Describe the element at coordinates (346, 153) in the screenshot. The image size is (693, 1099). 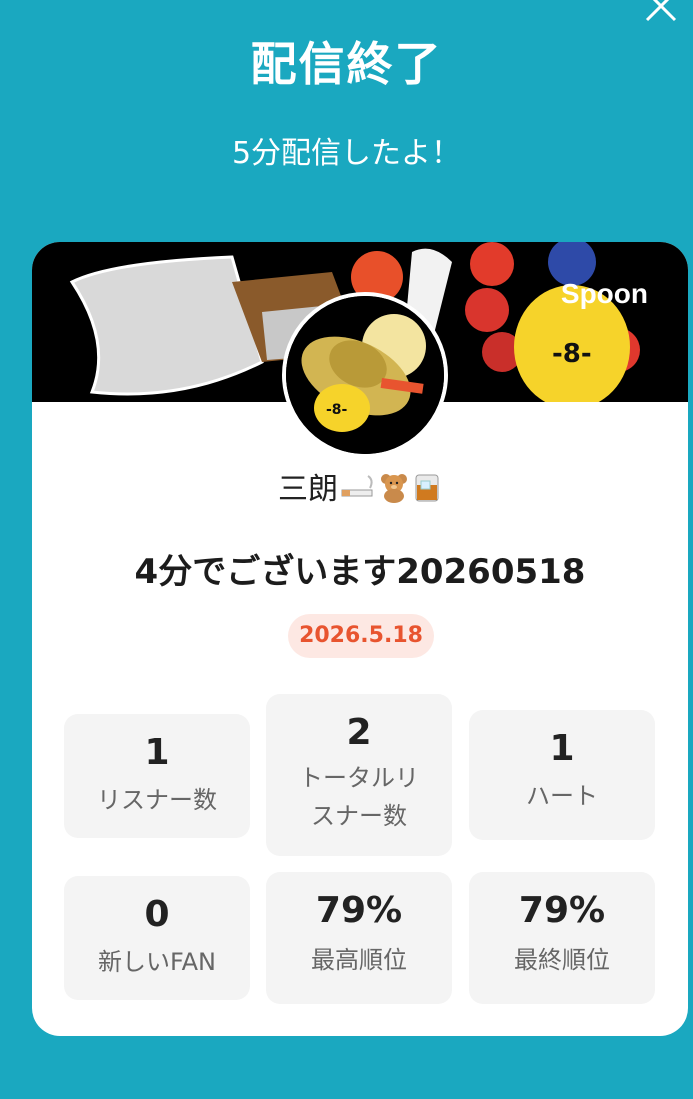
I see `live-duration-message: 5分配信したよ！` at that location.